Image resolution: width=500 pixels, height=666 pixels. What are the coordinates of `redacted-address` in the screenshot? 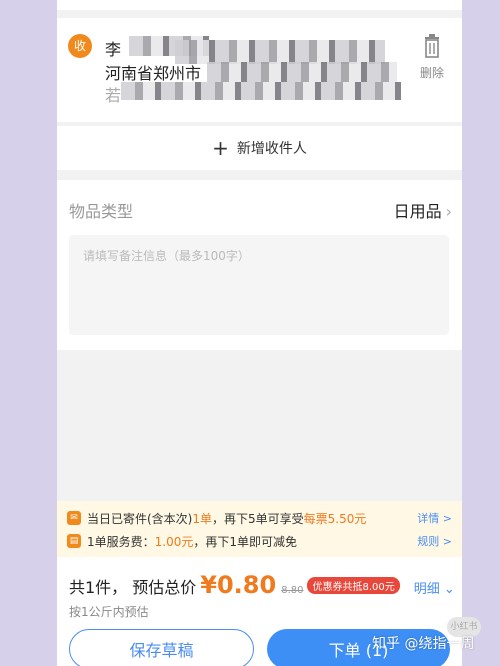 It's located at (302, 72).